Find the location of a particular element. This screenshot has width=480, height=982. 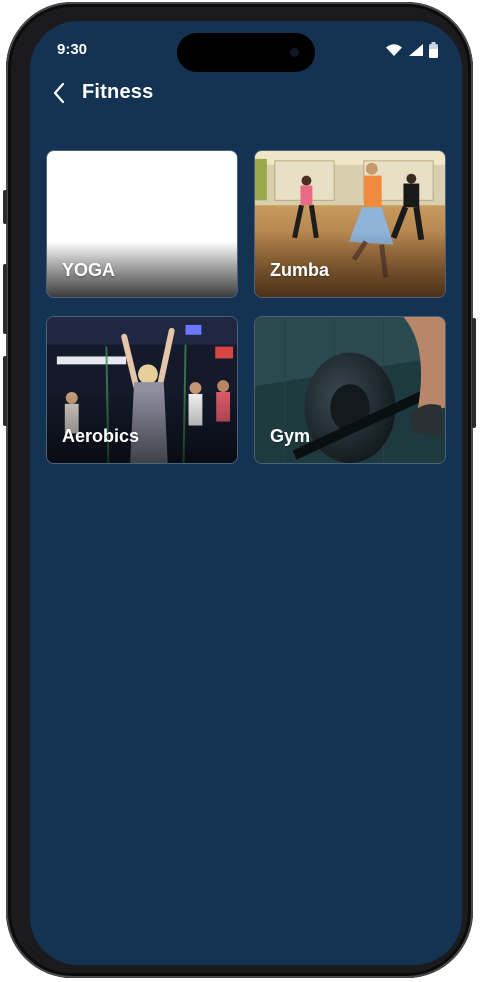

category-label: YOGA is located at coordinates (89, 270).